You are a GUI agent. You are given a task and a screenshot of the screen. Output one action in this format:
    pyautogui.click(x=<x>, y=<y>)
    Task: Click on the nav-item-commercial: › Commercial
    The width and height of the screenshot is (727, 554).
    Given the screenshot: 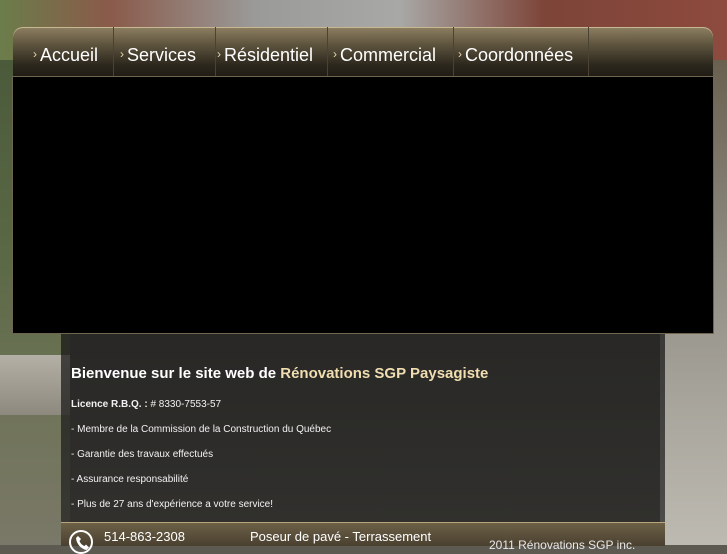 What is the action you would take?
    pyautogui.click(x=392, y=52)
    